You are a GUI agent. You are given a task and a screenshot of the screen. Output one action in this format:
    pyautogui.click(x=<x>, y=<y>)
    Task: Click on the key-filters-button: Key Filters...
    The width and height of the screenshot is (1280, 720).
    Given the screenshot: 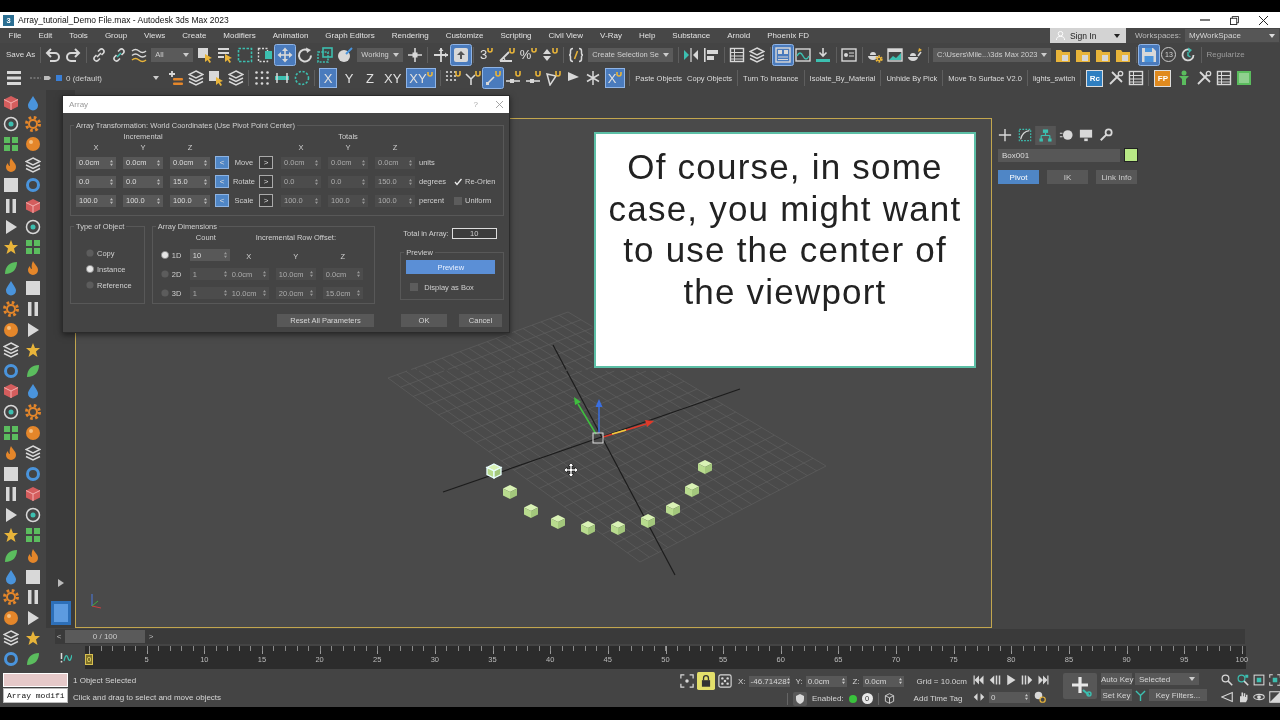 What is the action you would take?
    pyautogui.click(x=1178, y=695)
    